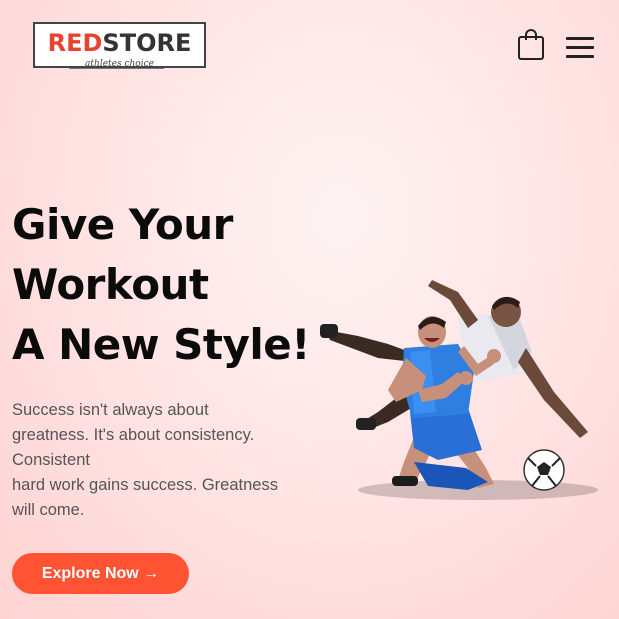 Image resolution: width=619 pixels, height=619 pixels. I want to click on hero-description-line: Consistent, so click(51, 460).